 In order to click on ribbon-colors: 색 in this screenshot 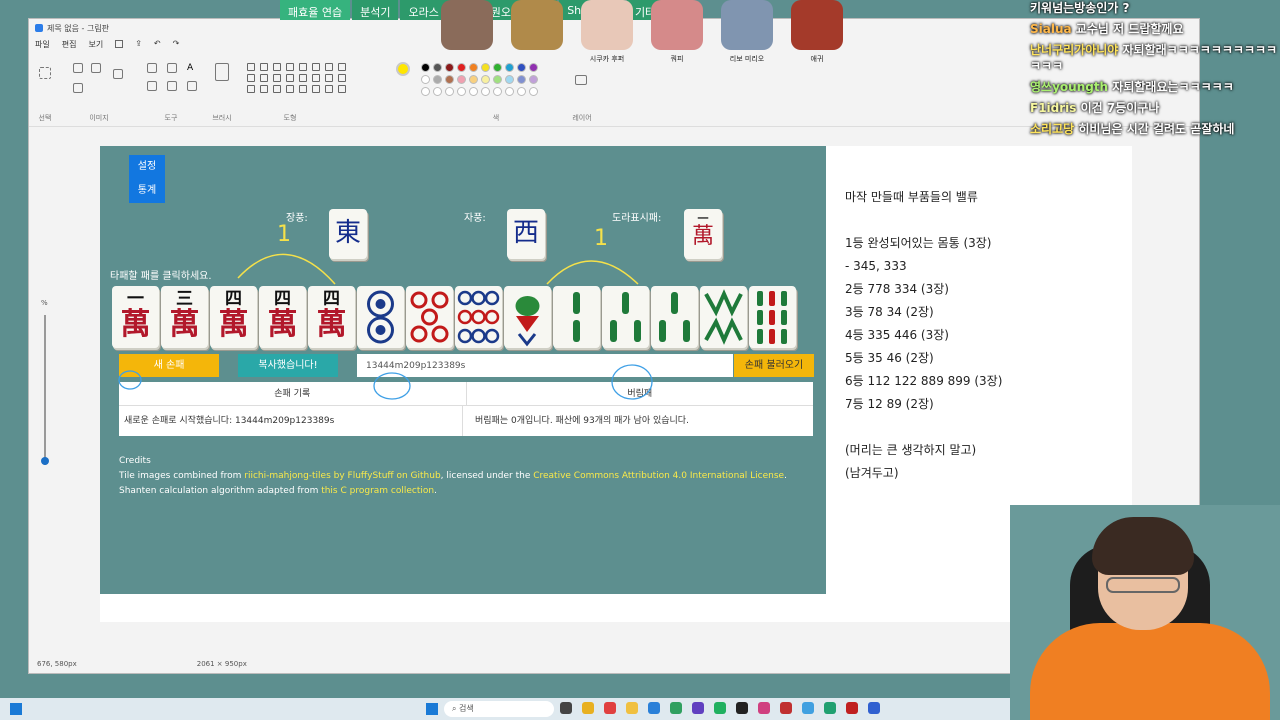, I will do `click(496, 118)`.